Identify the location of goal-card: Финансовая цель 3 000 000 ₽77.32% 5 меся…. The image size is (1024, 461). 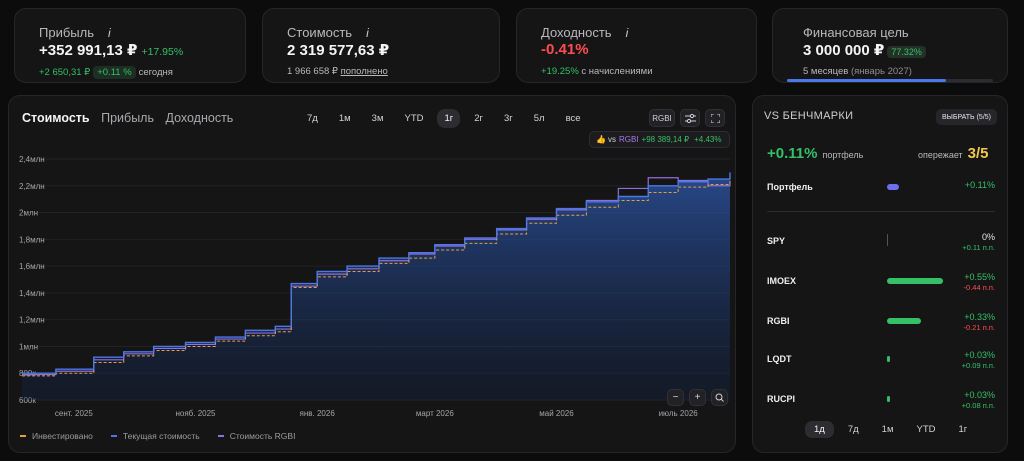
(890, 45).